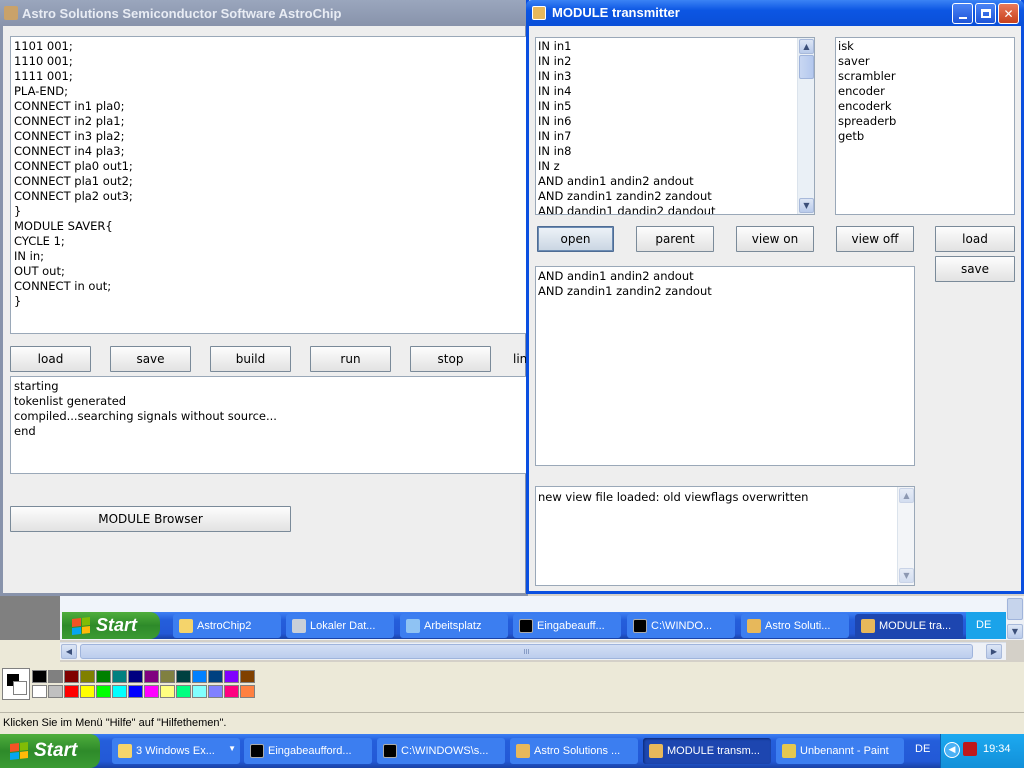 This screenshot has height=768, width=1024. Describe the element at coordinates (111, 625) in the screenshot. I see `inner-start-button: Start` at that location.